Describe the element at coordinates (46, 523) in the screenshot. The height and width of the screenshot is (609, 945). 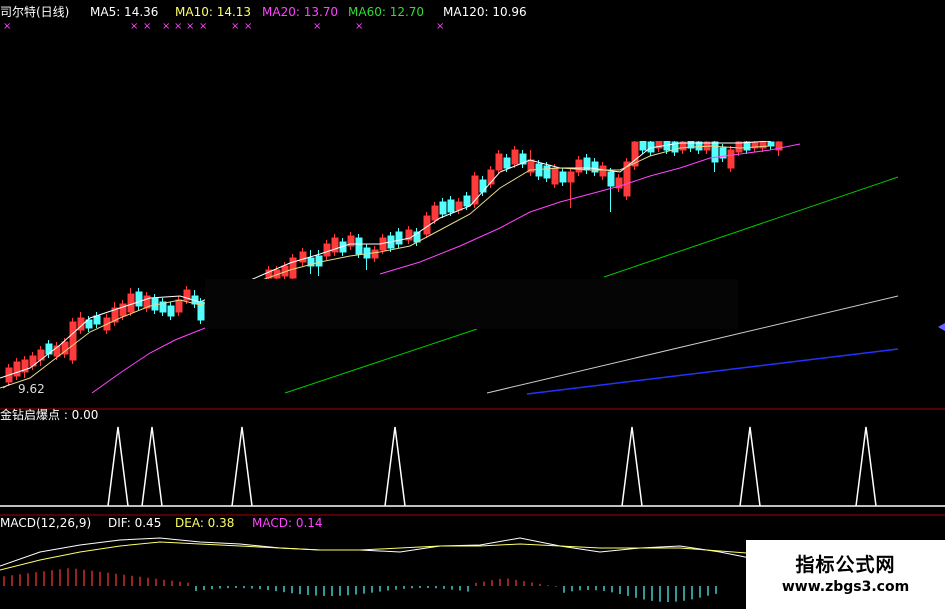
I see `macd-name: MACD(12,26,9)` at that location.